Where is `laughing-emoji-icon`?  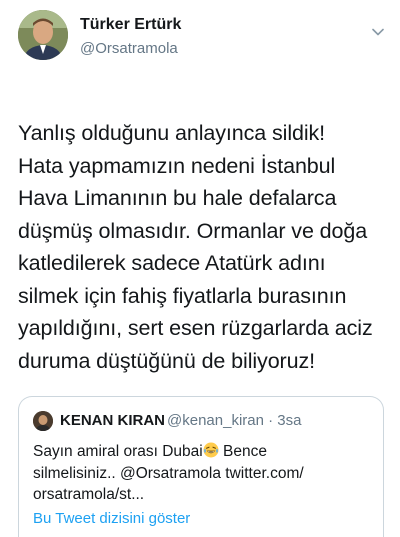
laughing-emoji-icon is located at coordinates (211, 450).